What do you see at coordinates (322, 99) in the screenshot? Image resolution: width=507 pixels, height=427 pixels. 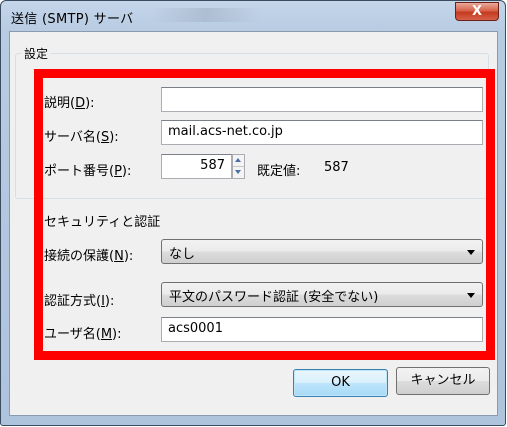 I see `description-input` at bounding box center [322, 99].